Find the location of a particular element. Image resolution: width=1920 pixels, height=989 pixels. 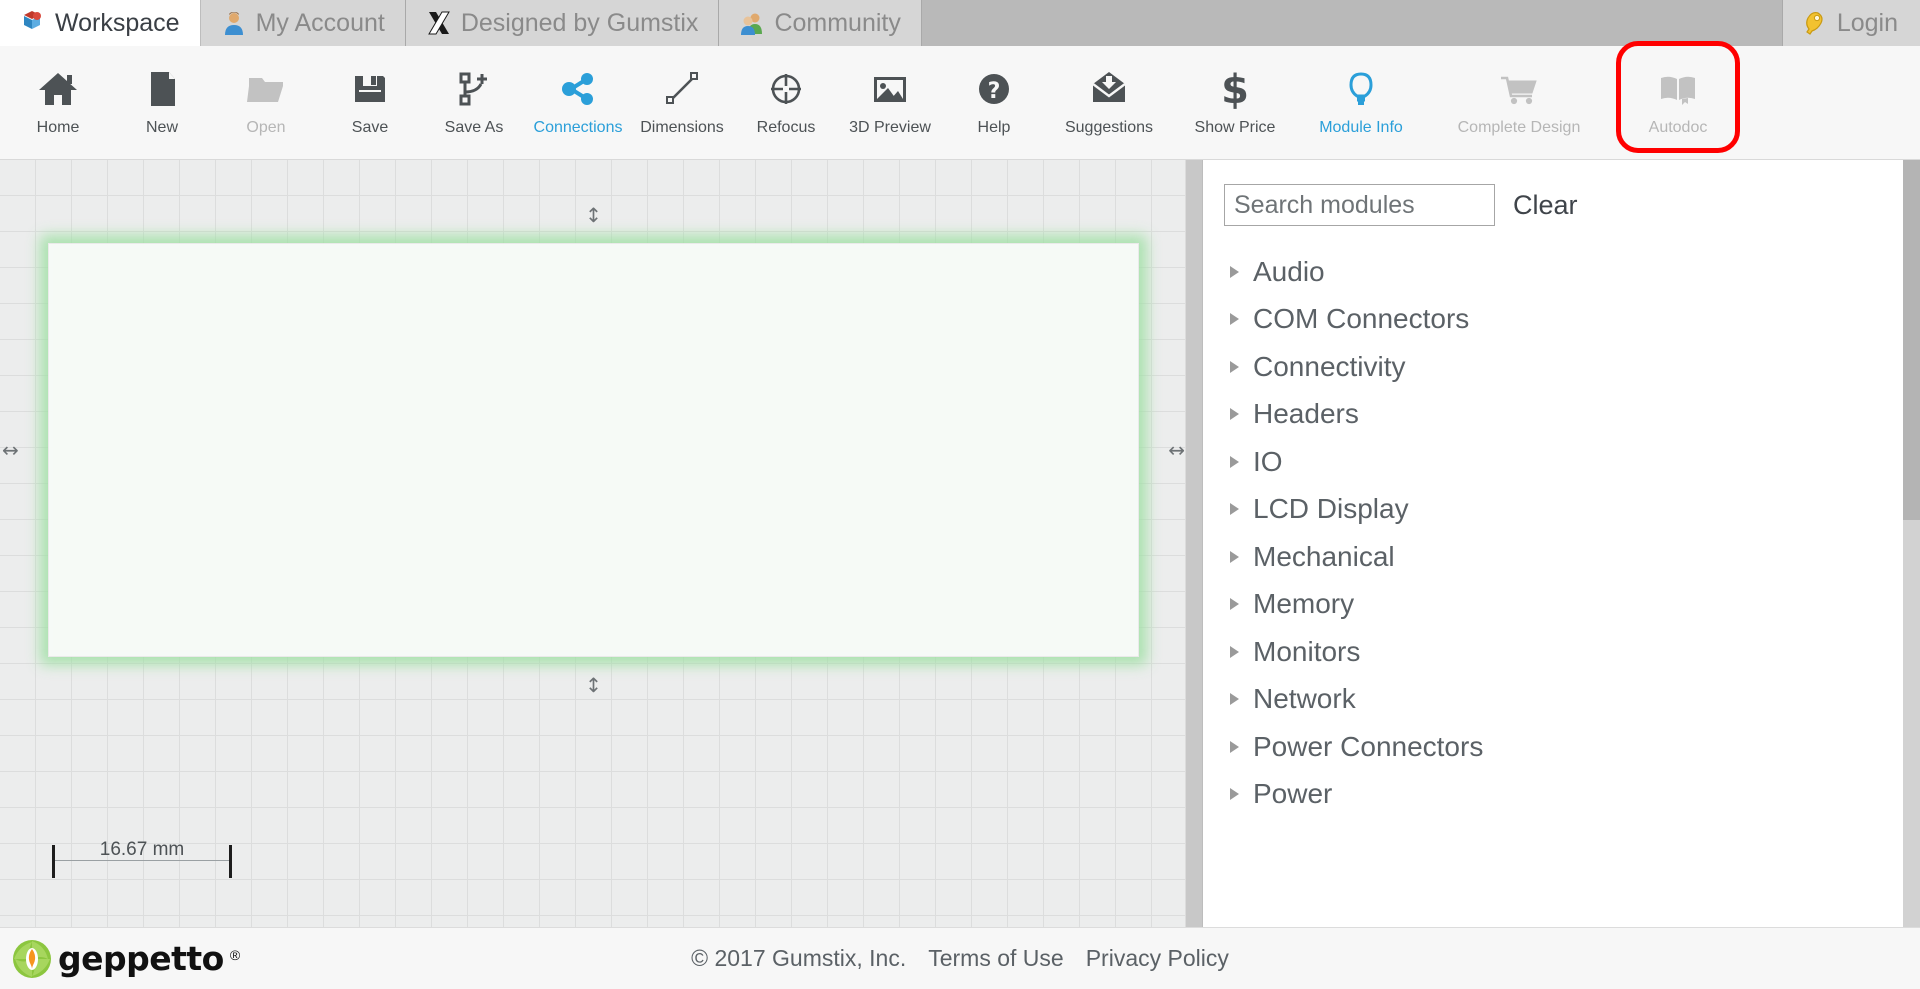

toolbar-button-complete-design: Complete Design is located at coordinates (1519, 102).